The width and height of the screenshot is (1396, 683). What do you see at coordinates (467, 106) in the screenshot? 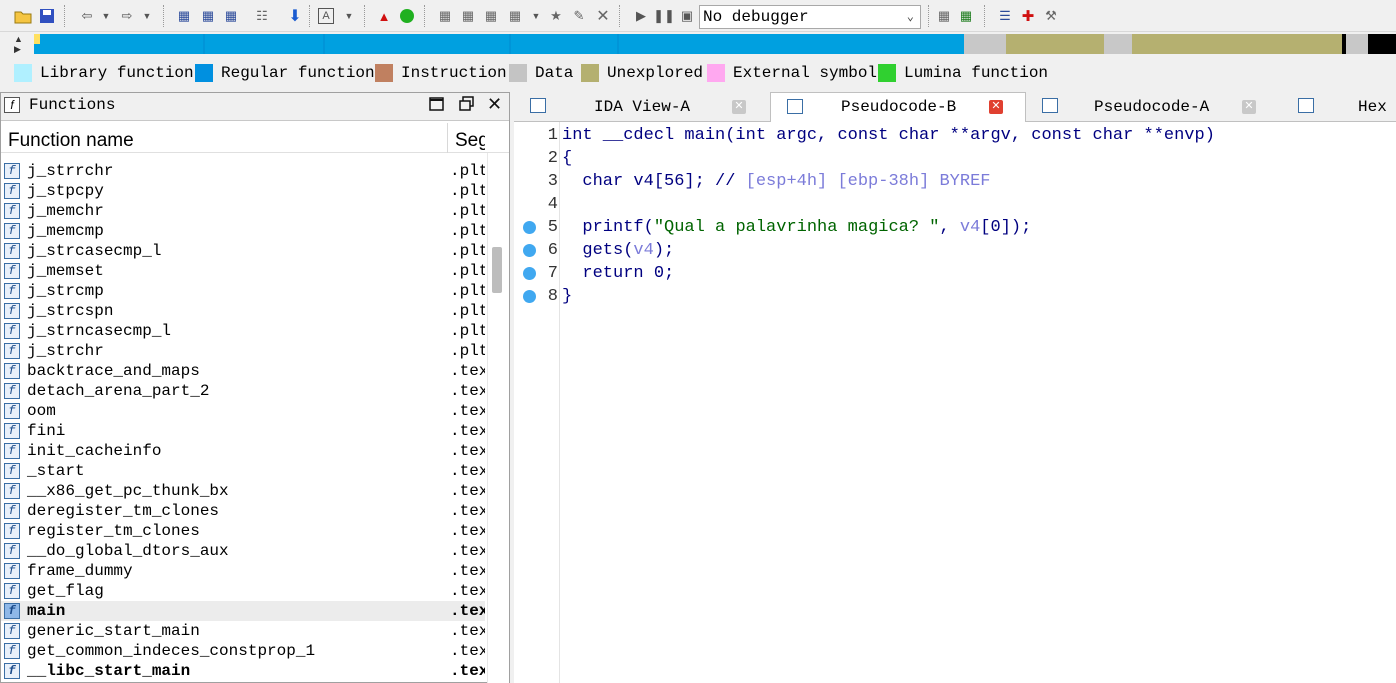
I see `restore-icon` at bounding box center [467, 106].